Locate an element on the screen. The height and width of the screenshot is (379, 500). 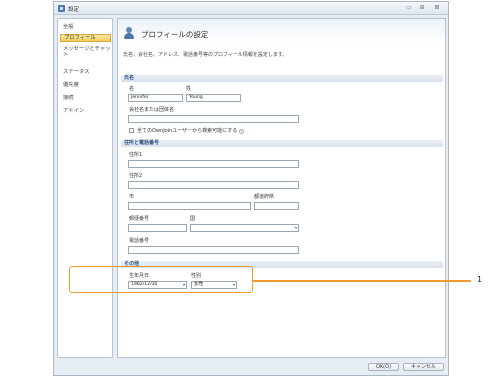
city-input is located at coordinates (189, 206).